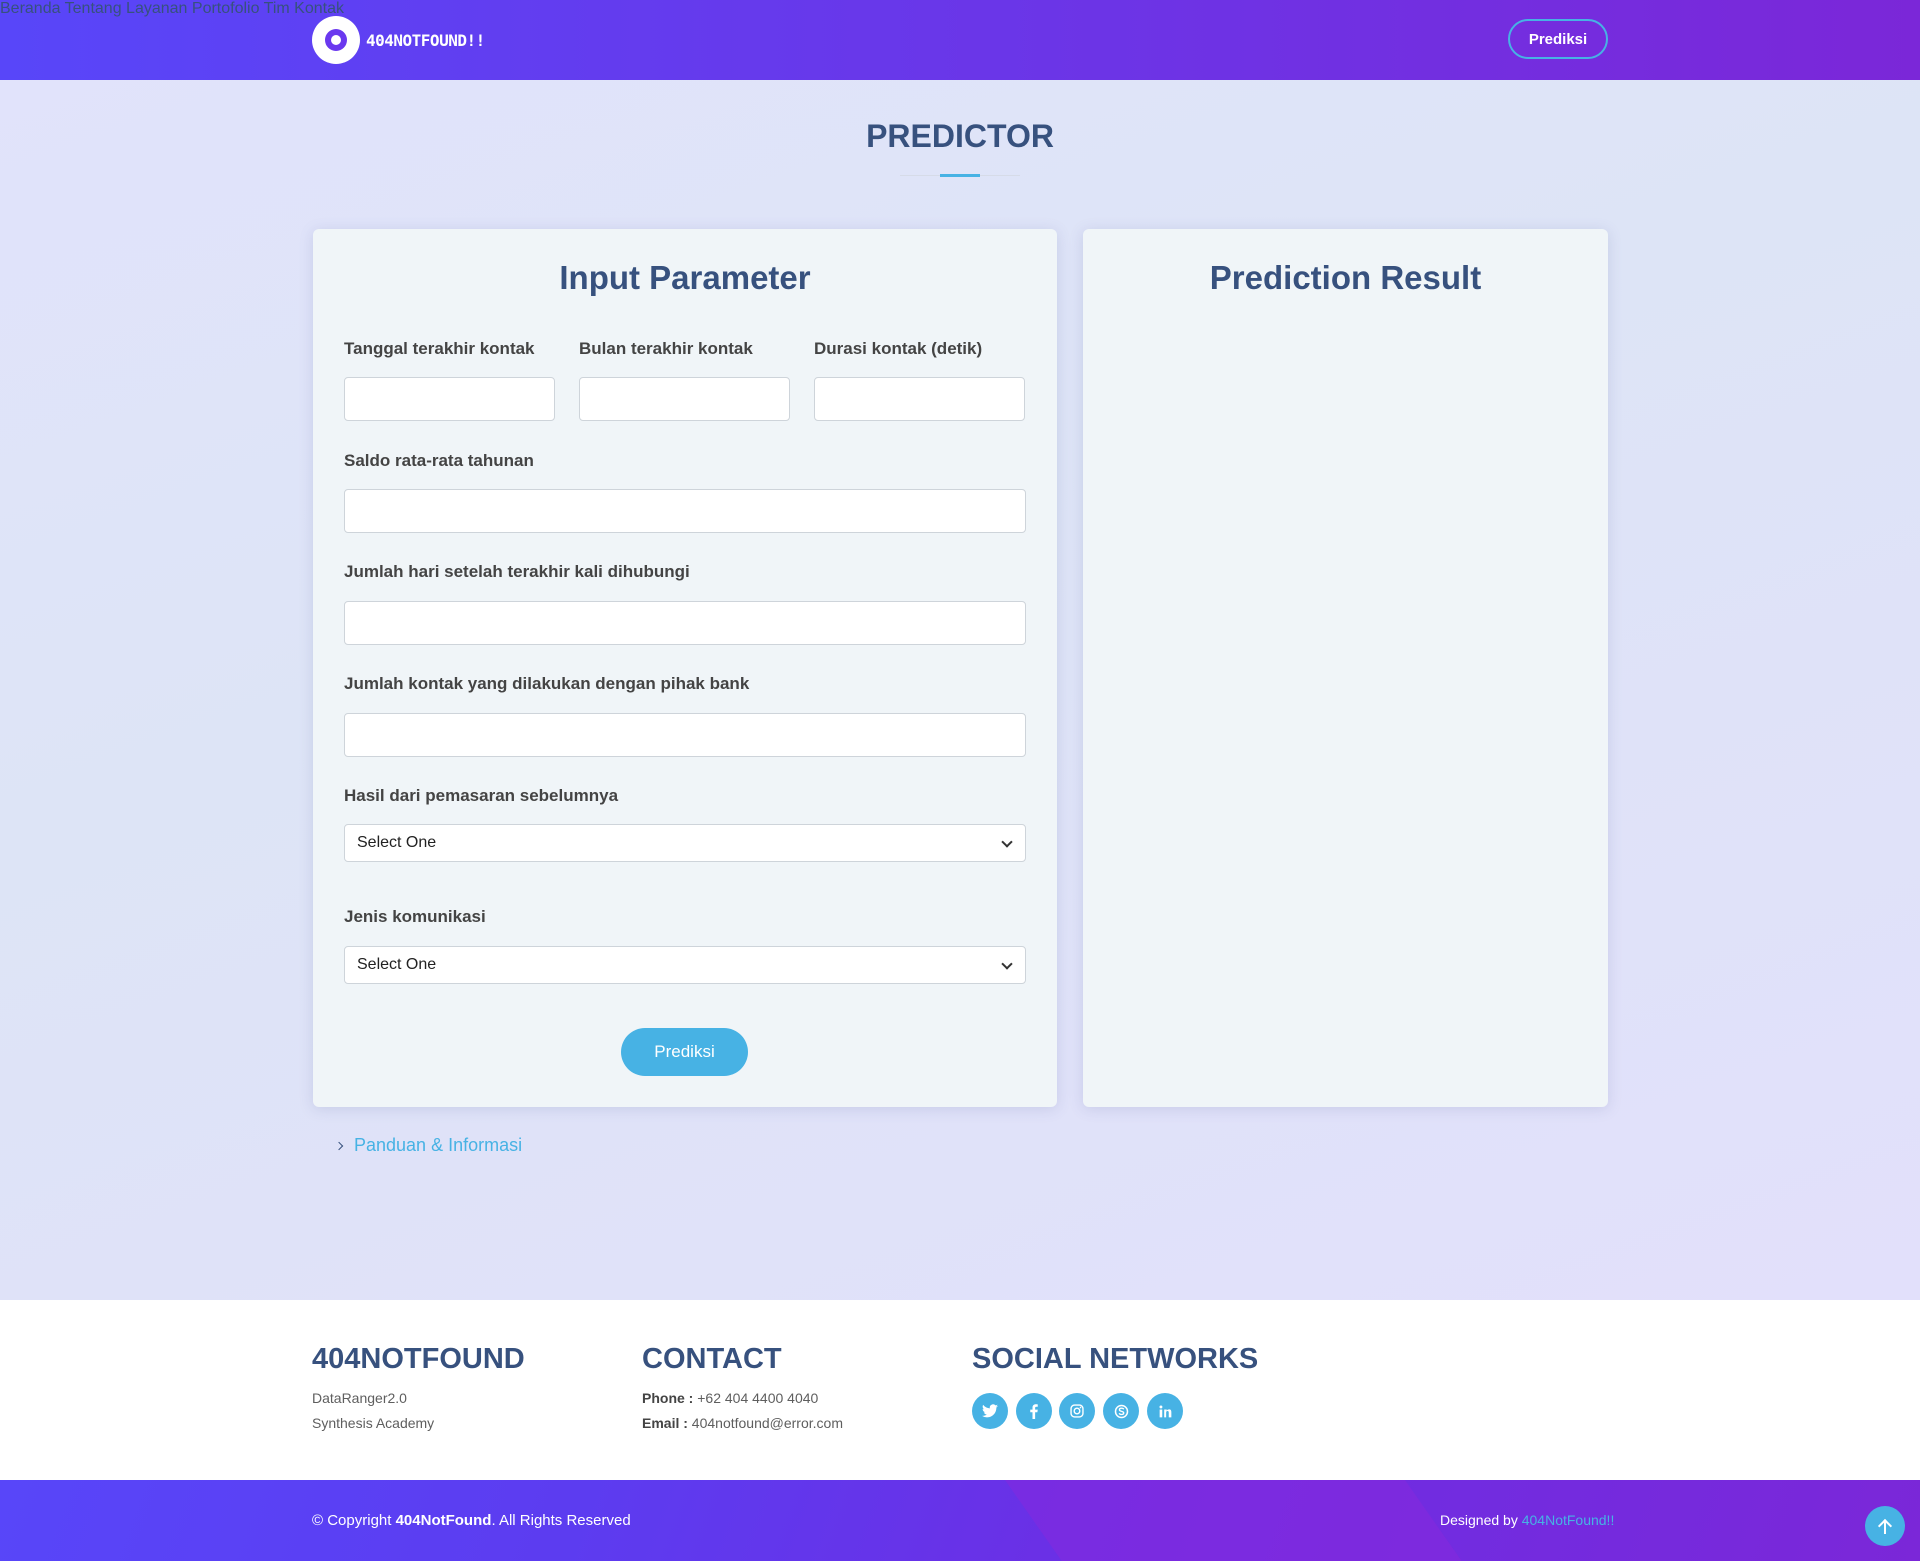  I want to click on bulan-input, so click(684, 399).